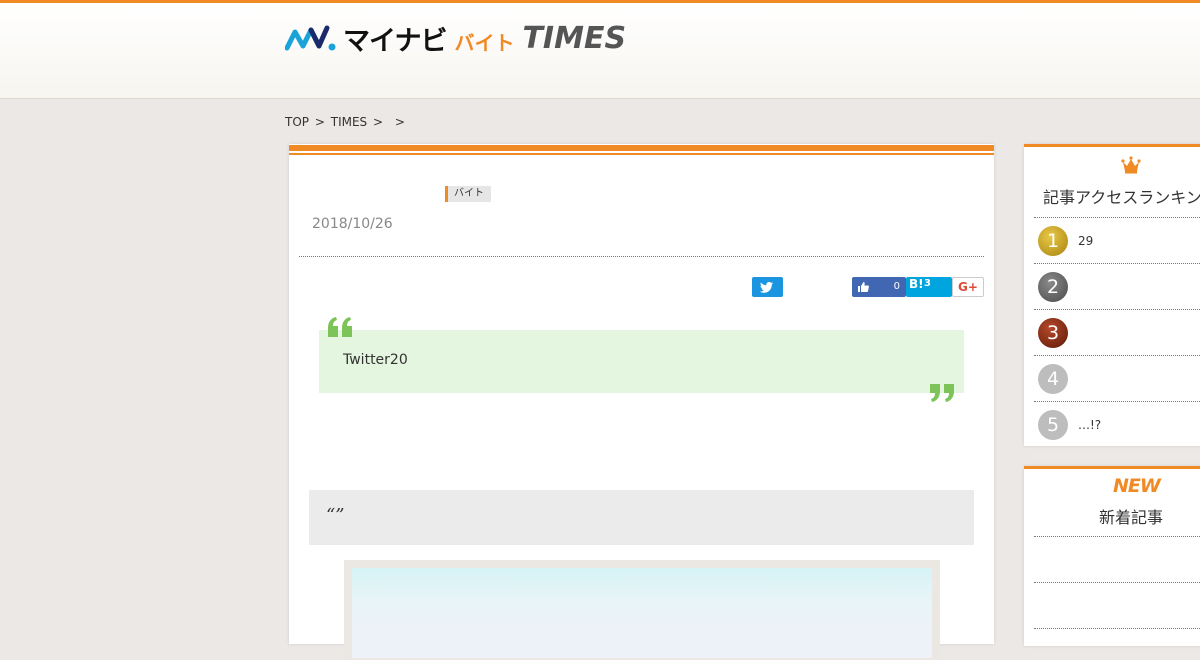  What do you see at coordinates (1053, 333) in the screenshot?
I see `rank-badge: 3` at bounding box center [1053, 333].